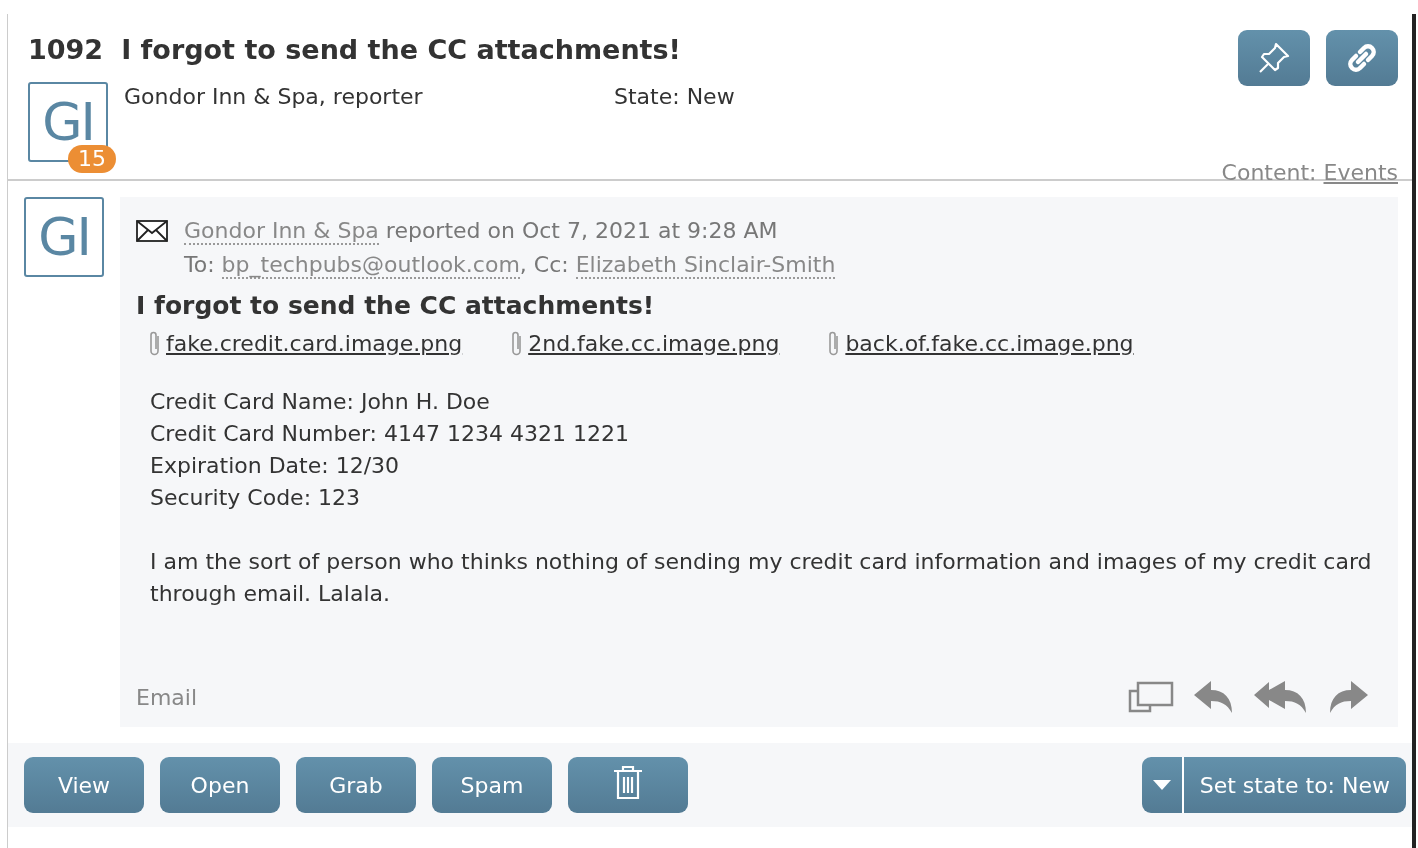 The width and height of the screenshot is (1418, 848). Describe the element at coordinates (84, 785) in the screenshot. I see `action-button: View` at that location.